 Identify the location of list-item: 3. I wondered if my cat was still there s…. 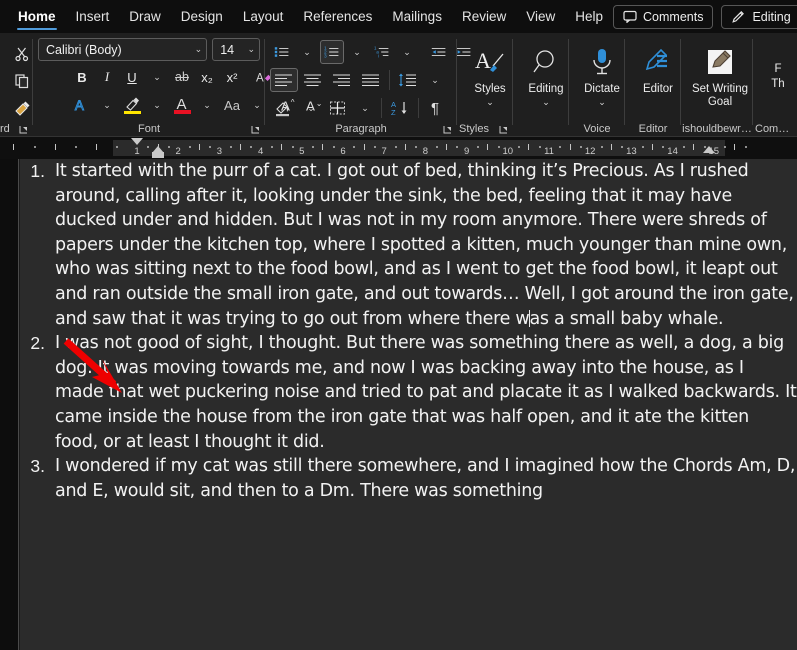
(408, 478).